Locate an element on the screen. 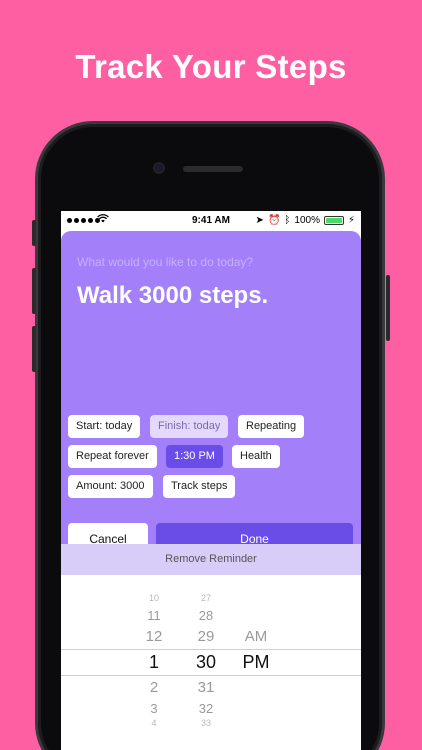 This screenshot has width=422, height=750. picker-am: AM is located at coordinates (256, 636).